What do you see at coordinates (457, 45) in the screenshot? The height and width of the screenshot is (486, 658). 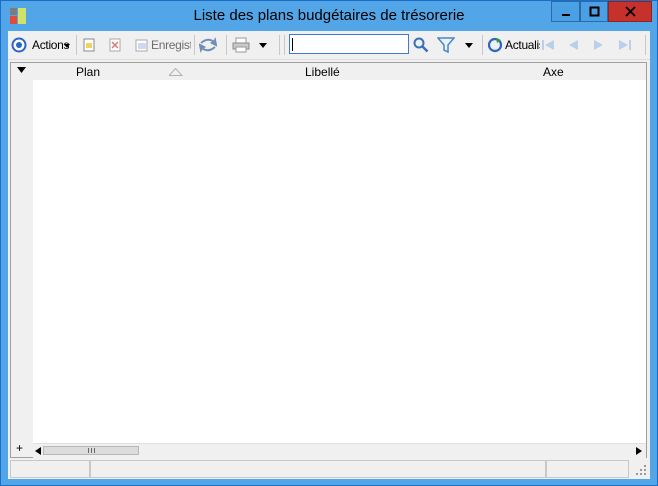 I see `filter-button` at bounding box center [457, 45].